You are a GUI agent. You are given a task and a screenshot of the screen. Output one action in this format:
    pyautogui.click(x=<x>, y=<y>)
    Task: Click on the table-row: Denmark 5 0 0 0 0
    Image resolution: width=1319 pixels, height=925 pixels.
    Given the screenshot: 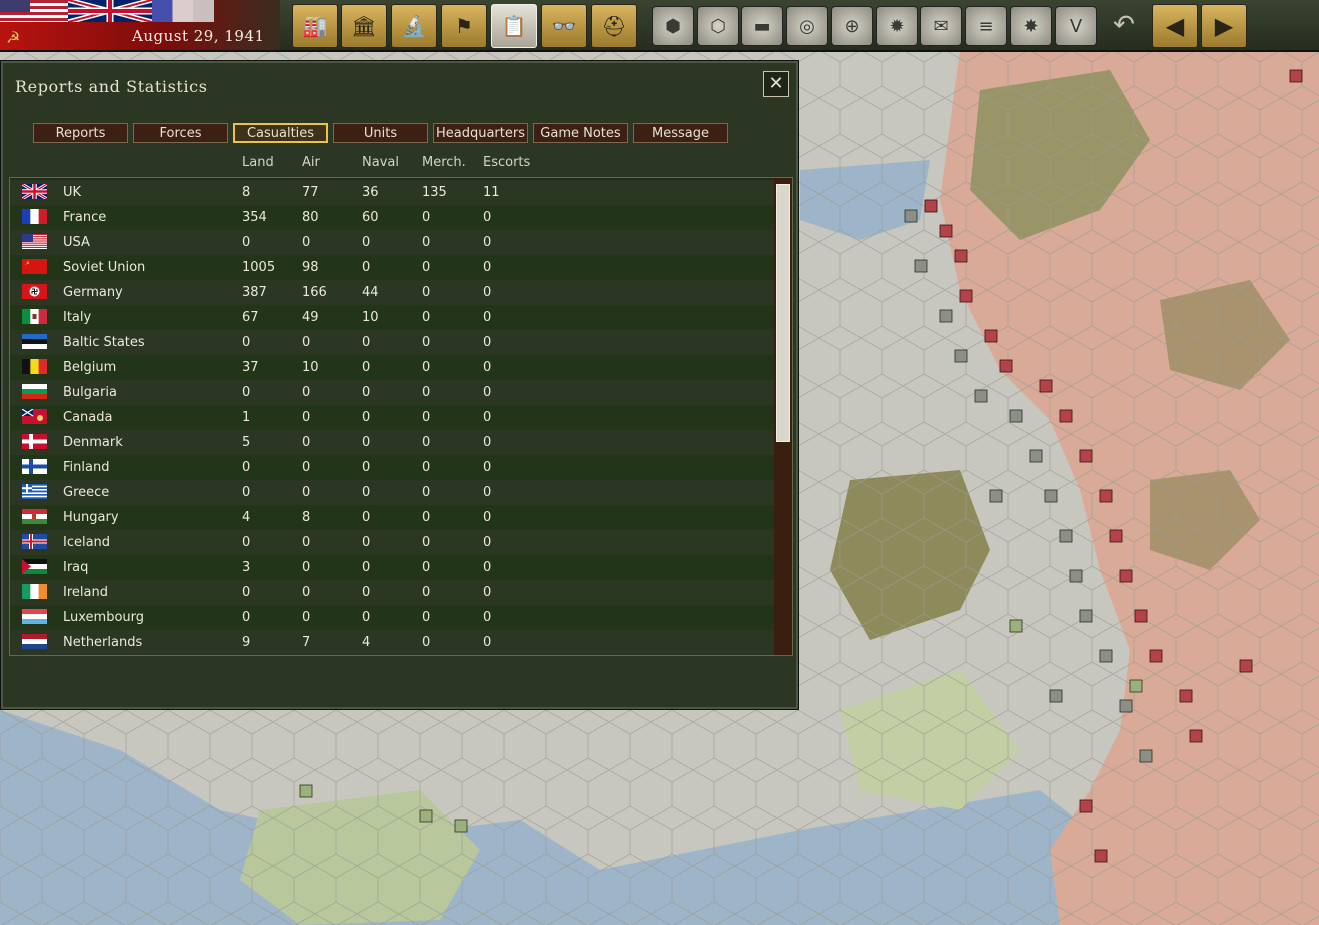 What is the action you would take?
    pyautogui.click(x=392, y=442)
    